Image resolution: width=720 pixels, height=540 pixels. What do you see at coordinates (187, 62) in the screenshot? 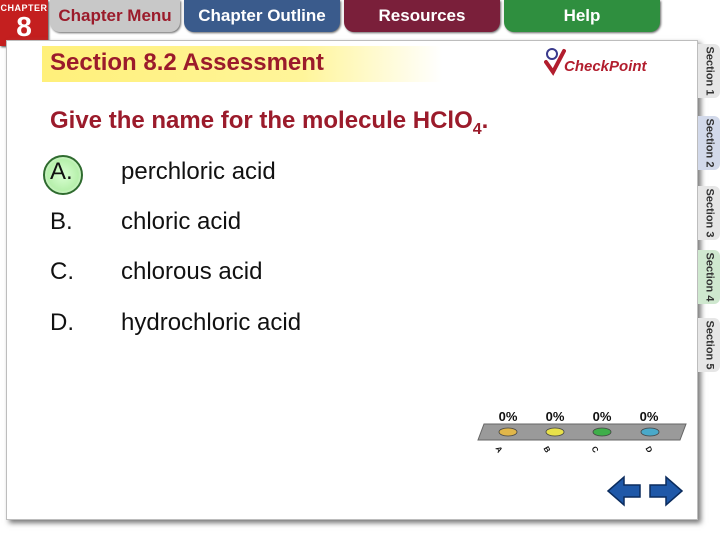
I see `slide-title: Section 8.2 Assessment` at bounding box center [187, 62].